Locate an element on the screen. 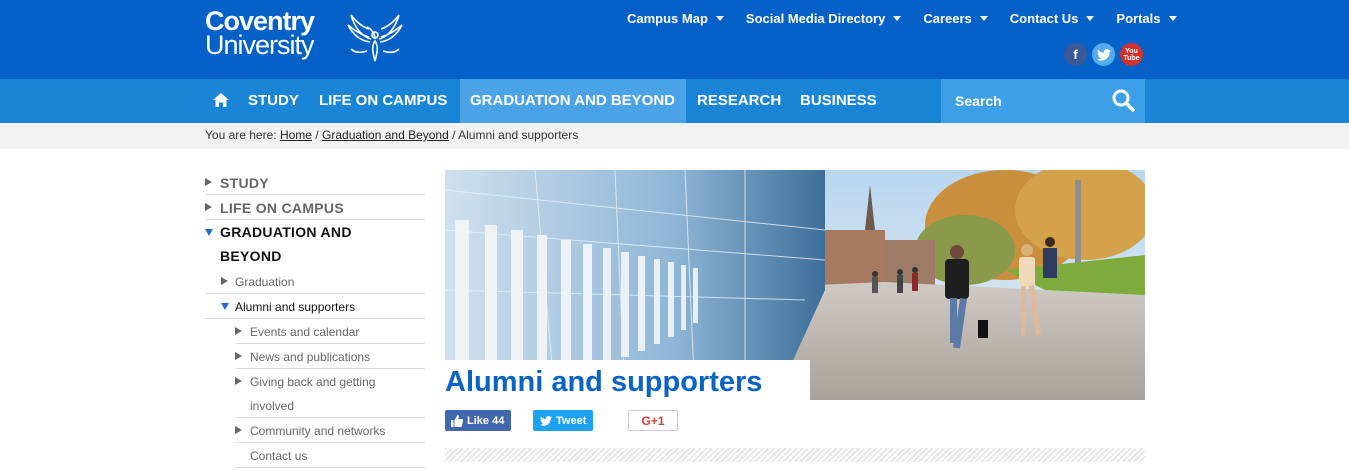 Image resolution: width=1349 pixels, height=471 pixels. section-divider is located at coordinates (795, 455).